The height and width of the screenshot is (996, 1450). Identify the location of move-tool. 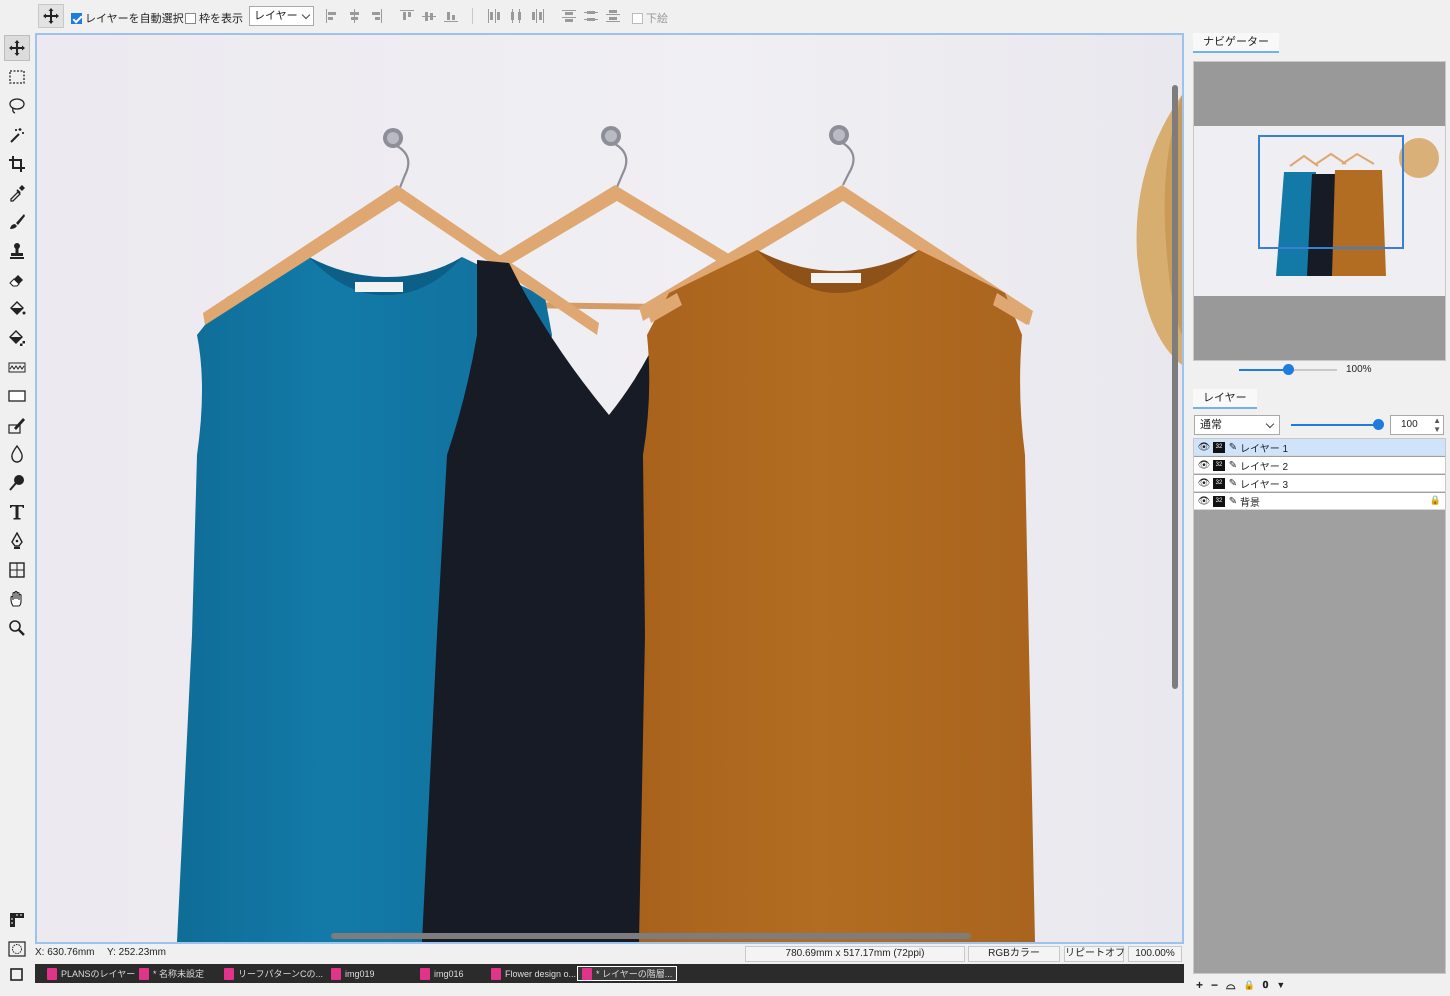
(17, 48).